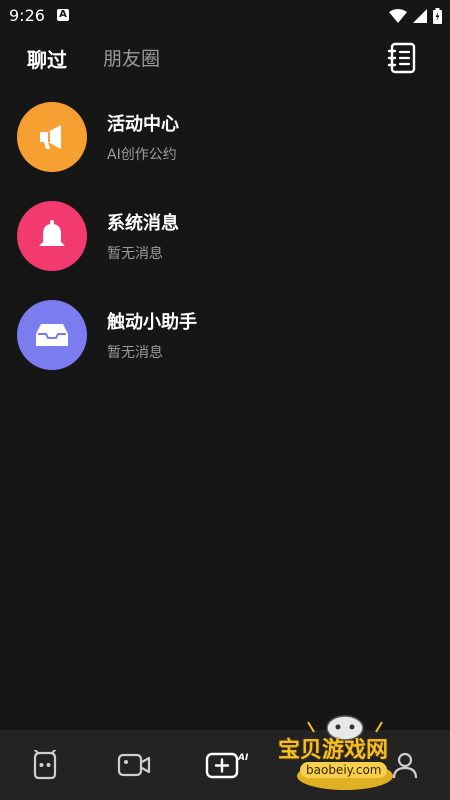  I want to click on tab-chatted: 聊过, so click(47, 58).